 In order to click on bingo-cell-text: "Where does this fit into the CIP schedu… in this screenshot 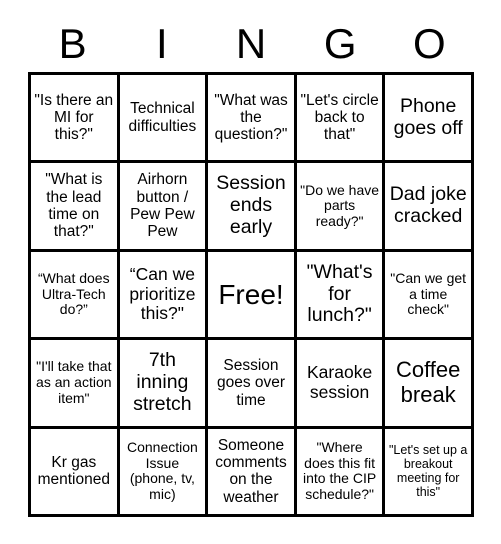, I will do `click(340, 470)`.